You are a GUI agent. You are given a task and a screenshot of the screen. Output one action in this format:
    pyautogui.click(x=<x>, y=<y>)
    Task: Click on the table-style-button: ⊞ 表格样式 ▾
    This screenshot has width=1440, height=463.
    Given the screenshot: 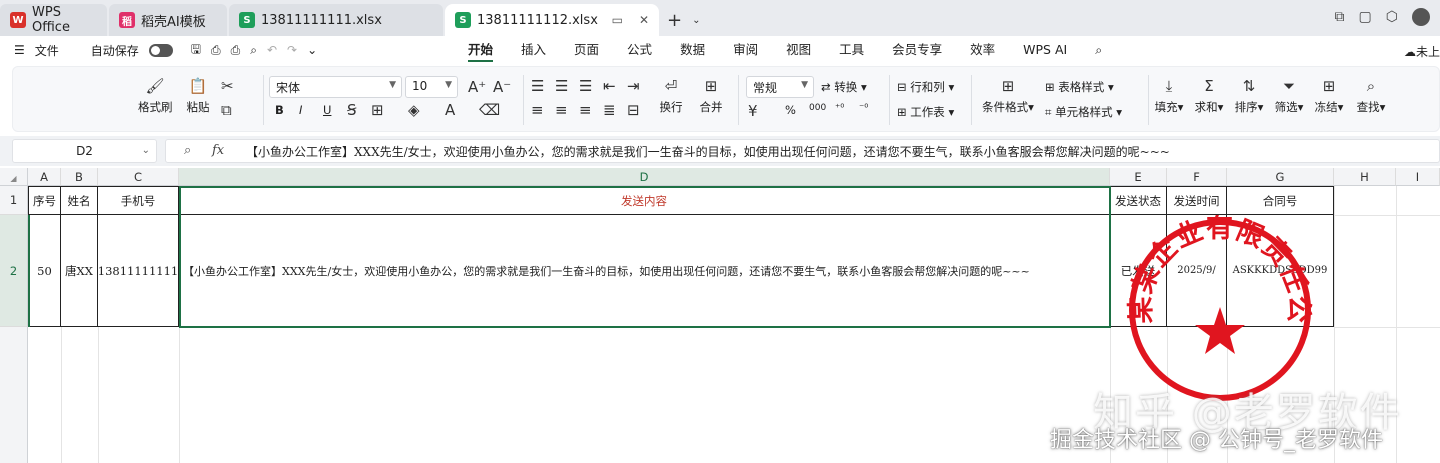 What is the action you would take?
    pyautogui.click(x=1079, y=87)
    